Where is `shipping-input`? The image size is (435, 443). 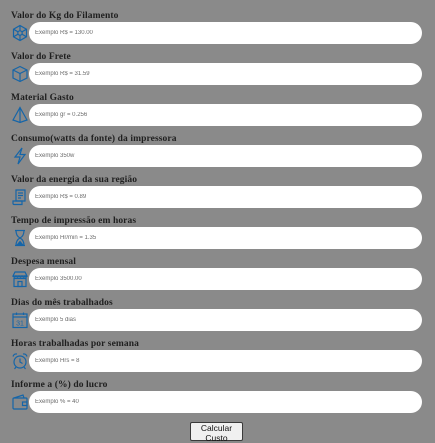
shipping-input is located at coordinates (225, 74).